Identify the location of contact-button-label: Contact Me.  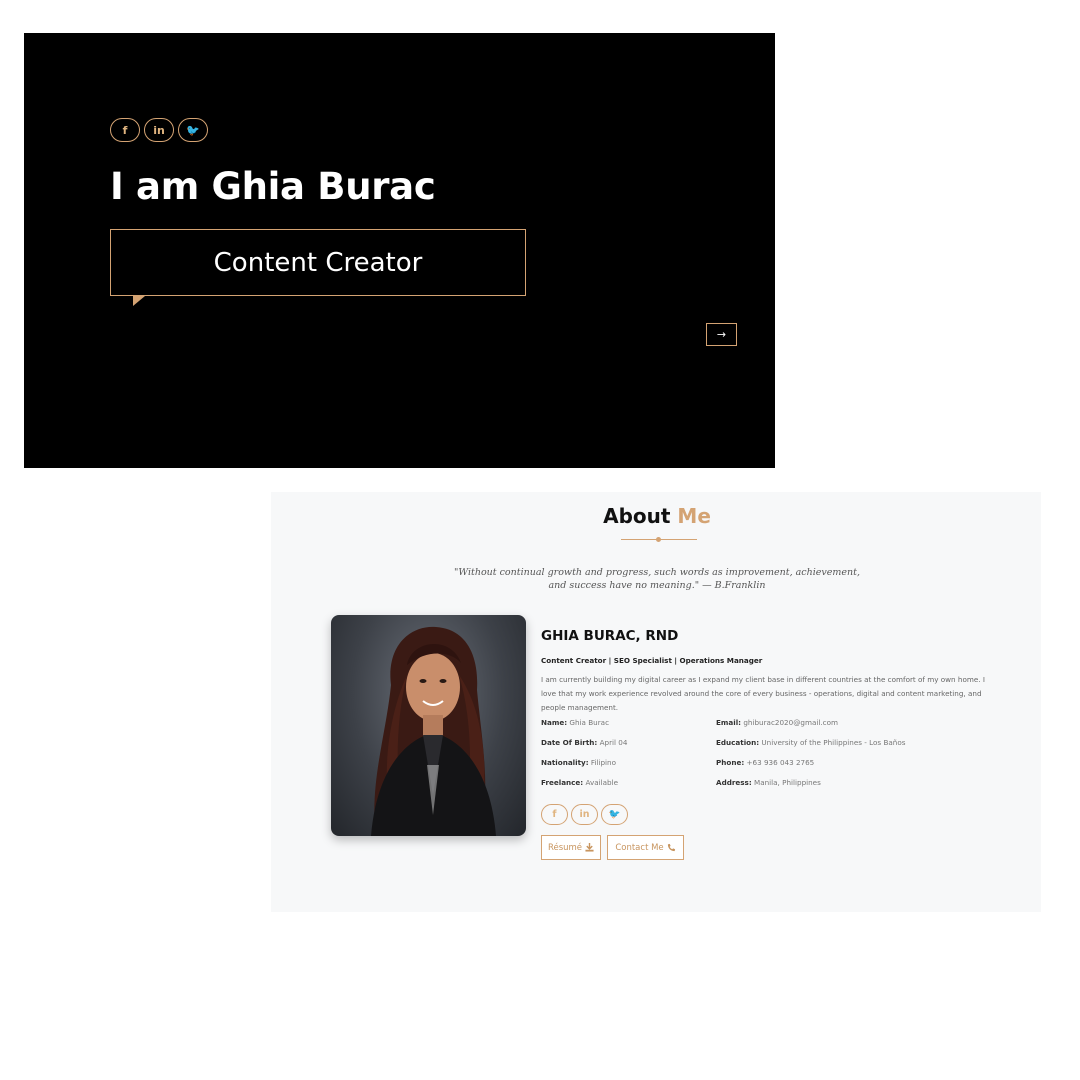
(639, 847).